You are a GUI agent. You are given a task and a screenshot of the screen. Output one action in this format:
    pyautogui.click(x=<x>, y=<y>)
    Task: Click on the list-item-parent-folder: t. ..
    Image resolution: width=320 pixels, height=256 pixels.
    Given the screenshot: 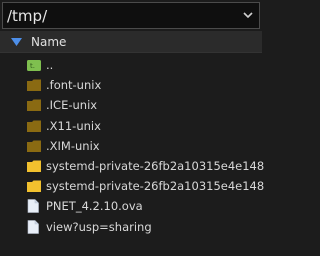 What is the action you would take?
    pyautogui.click(x=131, y=65)
    